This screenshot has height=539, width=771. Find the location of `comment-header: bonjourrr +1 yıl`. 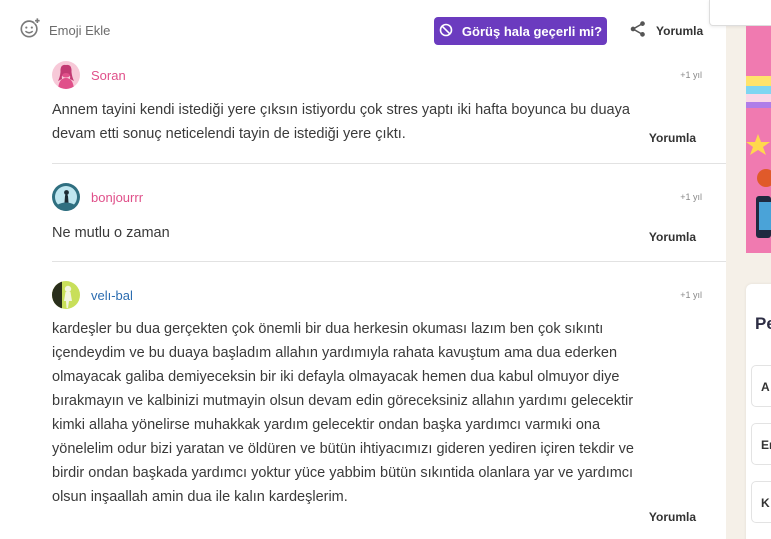

comment-header: bonjourrr +1 yıl is located at coordinates (389, 197).